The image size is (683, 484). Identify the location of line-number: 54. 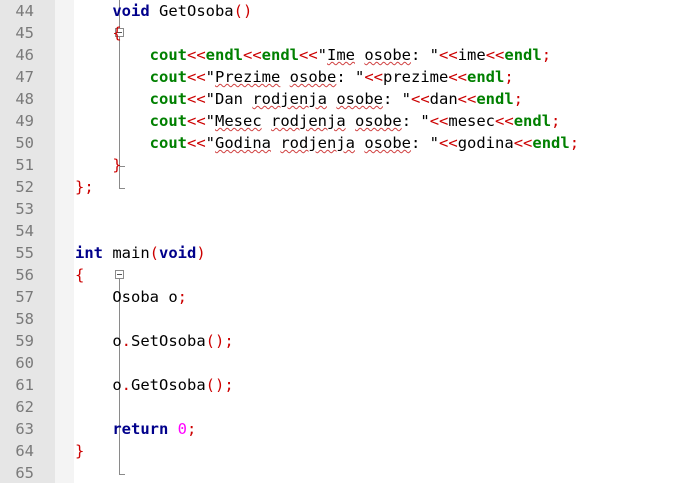
(24, 231).